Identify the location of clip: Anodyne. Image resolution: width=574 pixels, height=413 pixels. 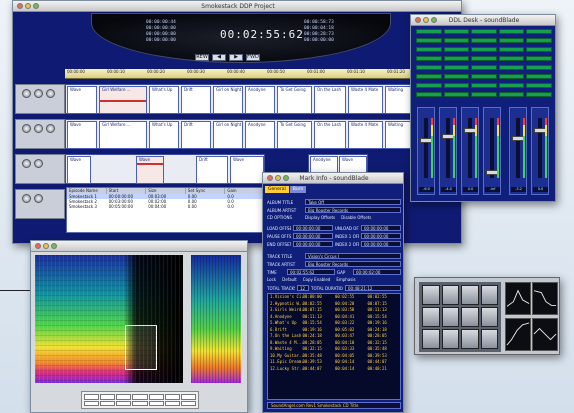
(260, 135).